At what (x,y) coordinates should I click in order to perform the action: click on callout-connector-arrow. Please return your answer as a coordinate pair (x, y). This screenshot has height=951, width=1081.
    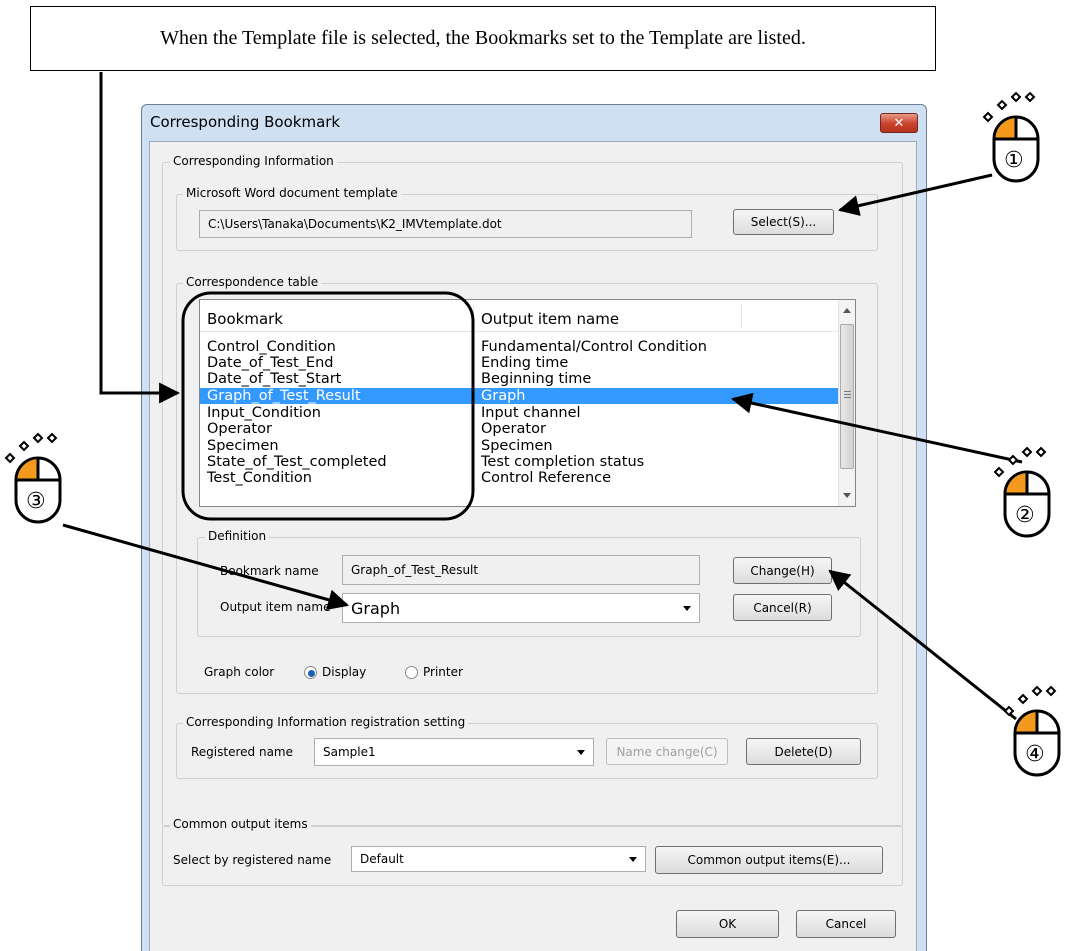
    Looking at the image, I should click on (140, 238).